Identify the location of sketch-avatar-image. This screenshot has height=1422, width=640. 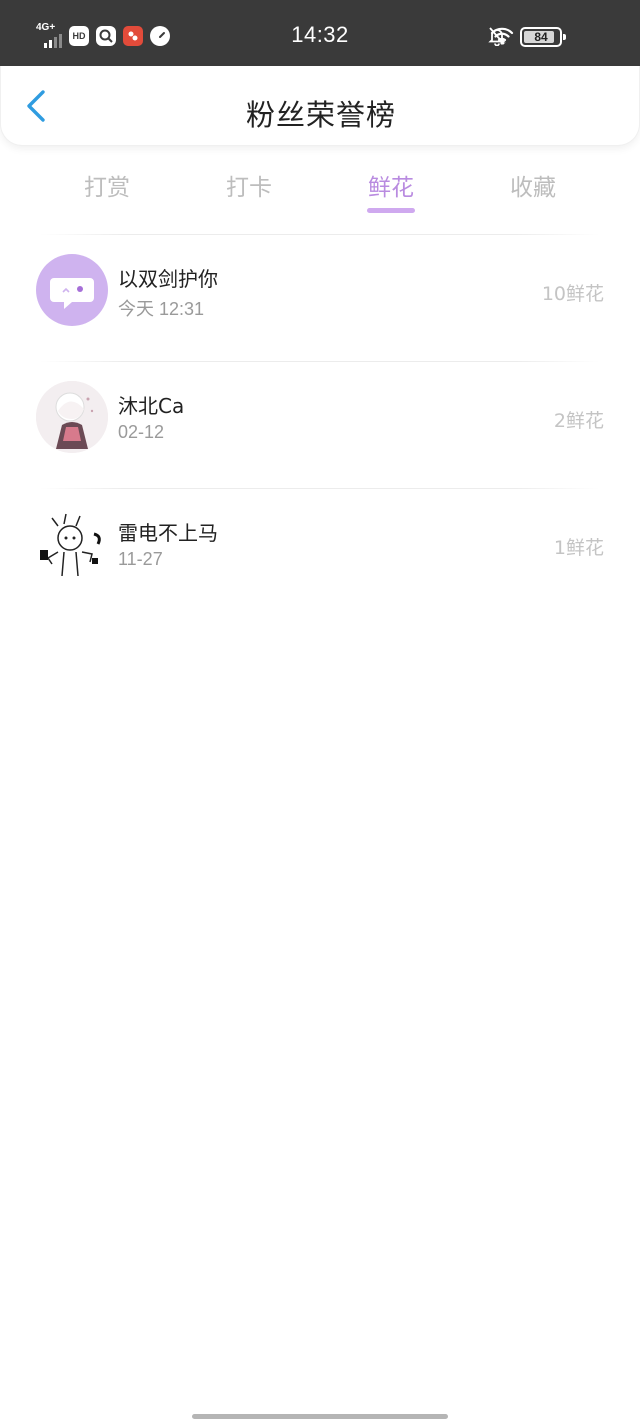
(72, 544).